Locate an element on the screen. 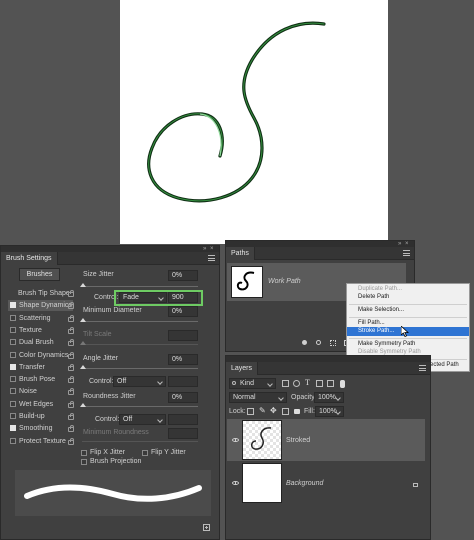  brush-setting-item: Scattering is located at coordinates (40, 318).